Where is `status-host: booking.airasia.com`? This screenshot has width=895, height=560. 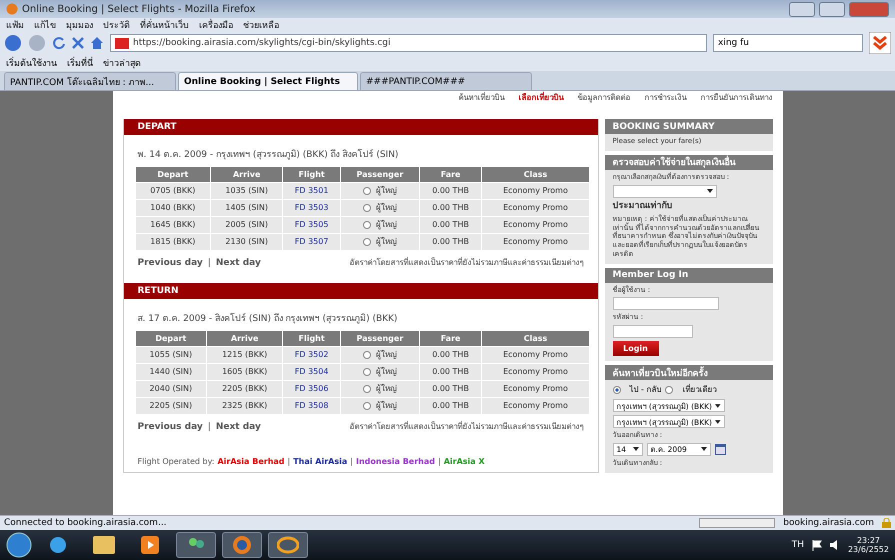
status-host: booking.airasia.com is located at coordinates (828, 523).